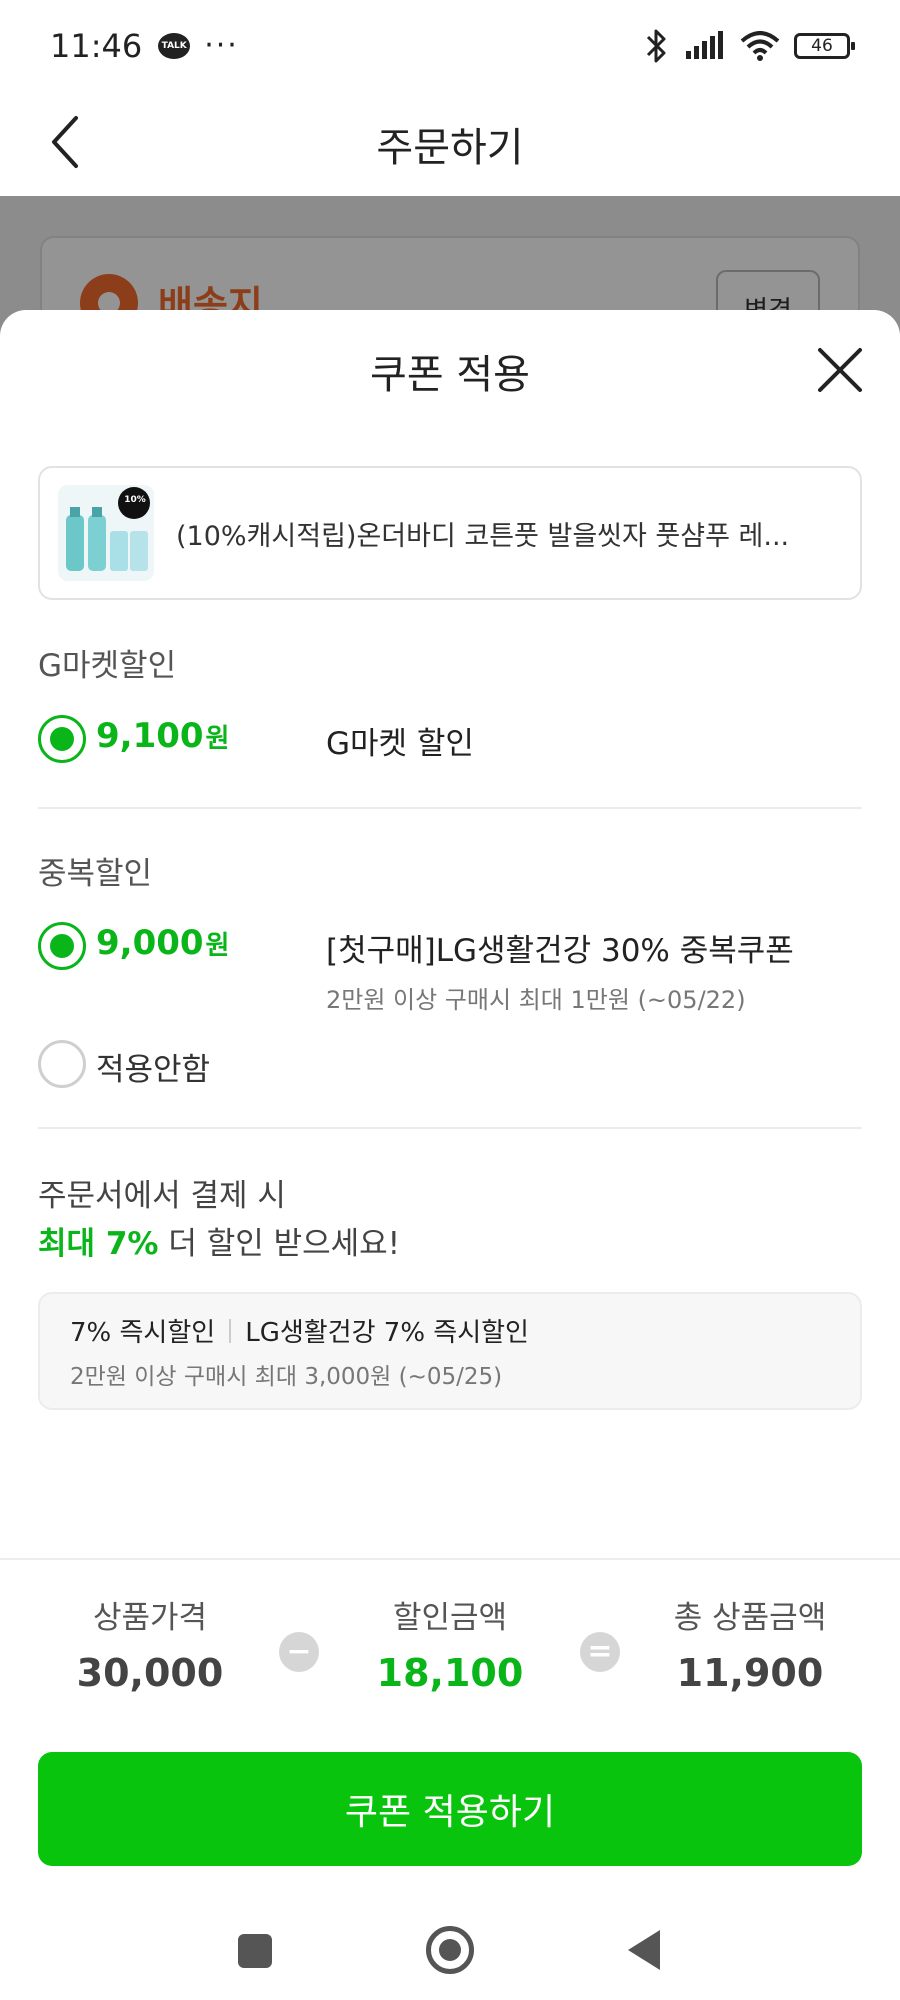  Describe the element at coordinates (143, 1333) in the screenshot. I see `instant-discount-title: 7% 즉시할인` at that location.